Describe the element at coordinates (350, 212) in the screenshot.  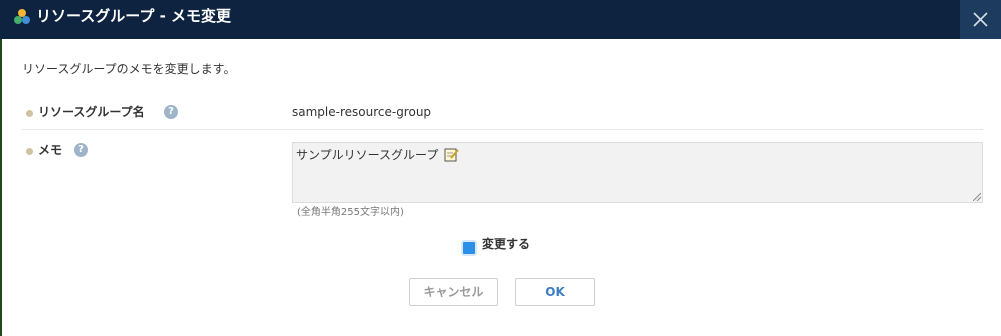
I see `memo-limit-hint: (全角半角255文字以内)` at that location.